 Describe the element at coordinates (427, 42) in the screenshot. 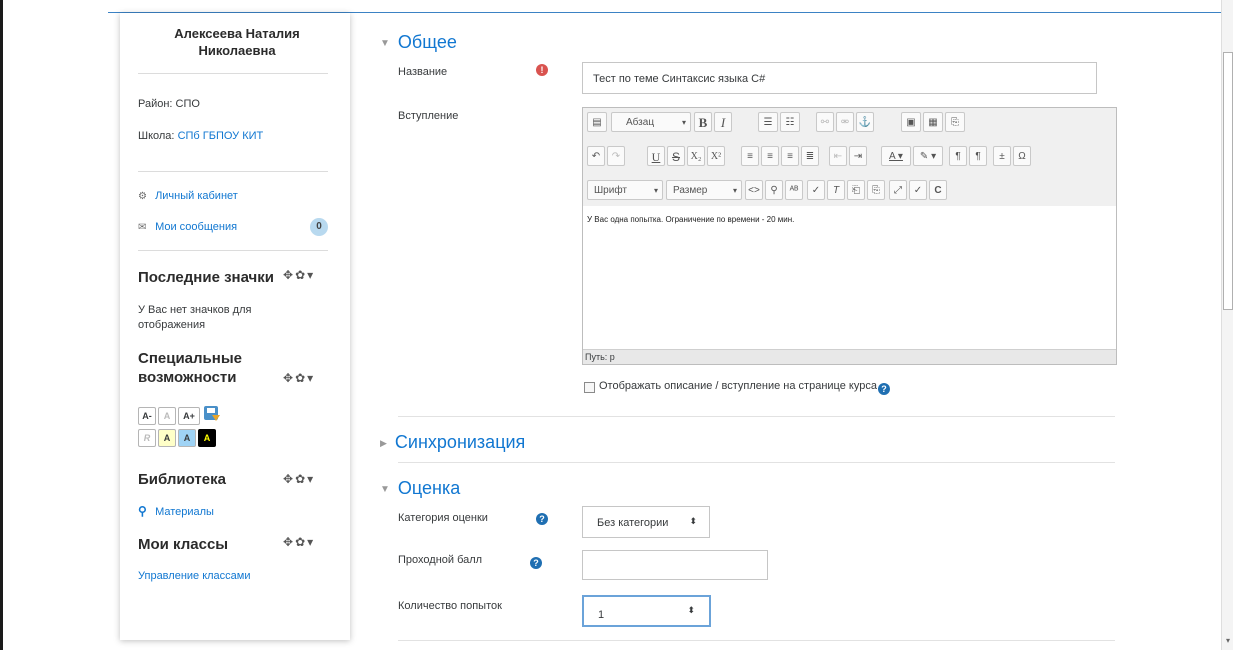

I see `section-general-title: Общее` at that location.